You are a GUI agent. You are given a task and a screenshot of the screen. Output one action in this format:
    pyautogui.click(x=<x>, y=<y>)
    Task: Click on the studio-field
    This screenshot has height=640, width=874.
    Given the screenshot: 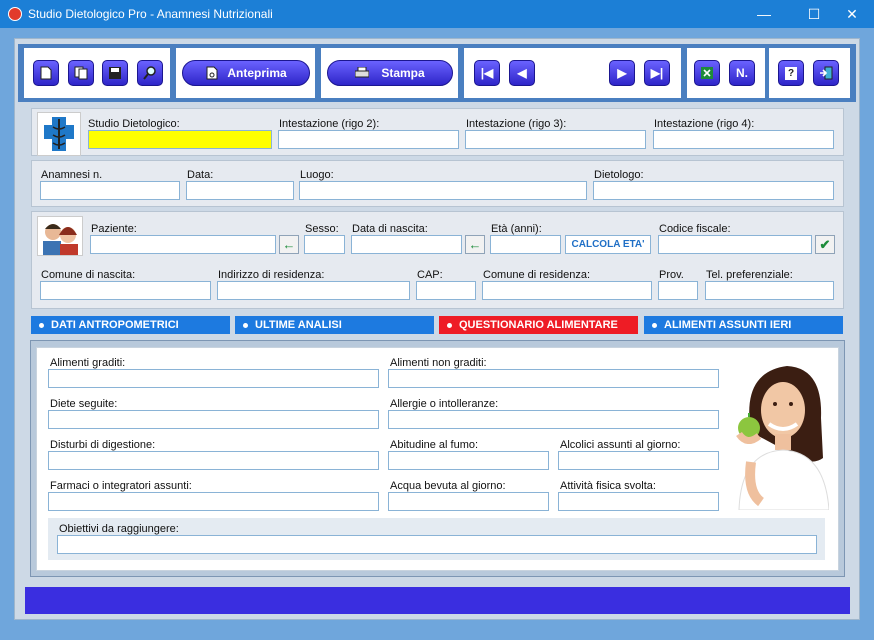 What is the action you would take?
    pyautogui.click(x=180, y=139)
    